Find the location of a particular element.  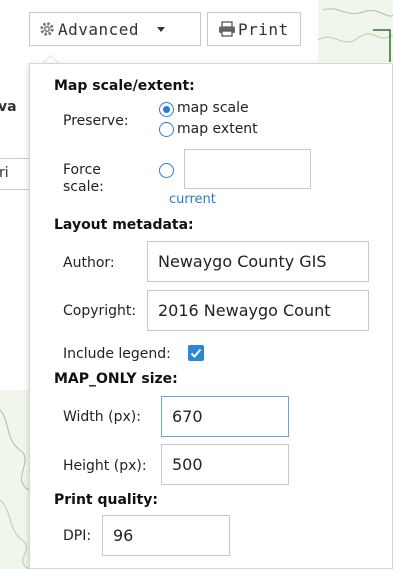

copyright-input: 2016 Newaygo Count is located at coordinates (258, 310).